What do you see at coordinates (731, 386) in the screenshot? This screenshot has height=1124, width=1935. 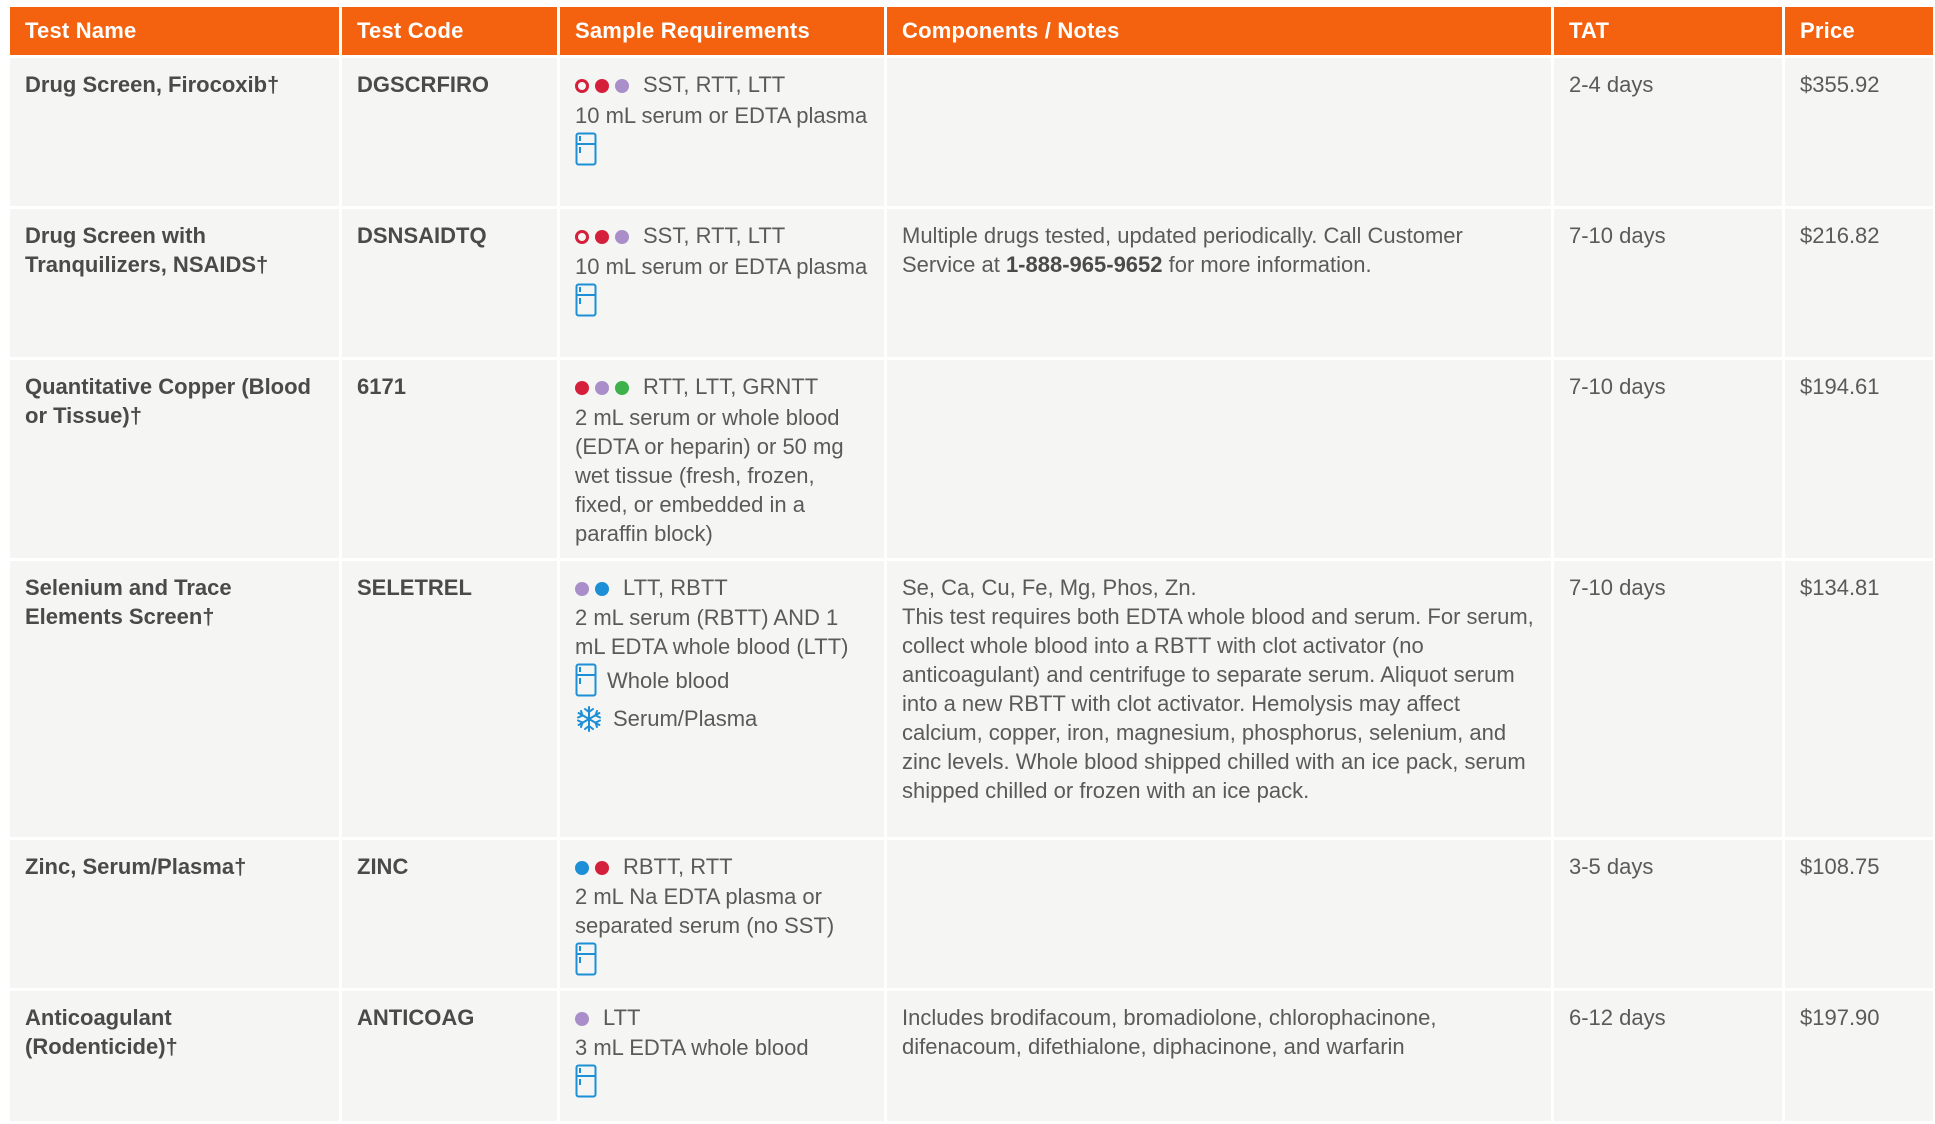 I see `tube-types: RTT, LTT, GRNTT` at bounding box center [731, 386].